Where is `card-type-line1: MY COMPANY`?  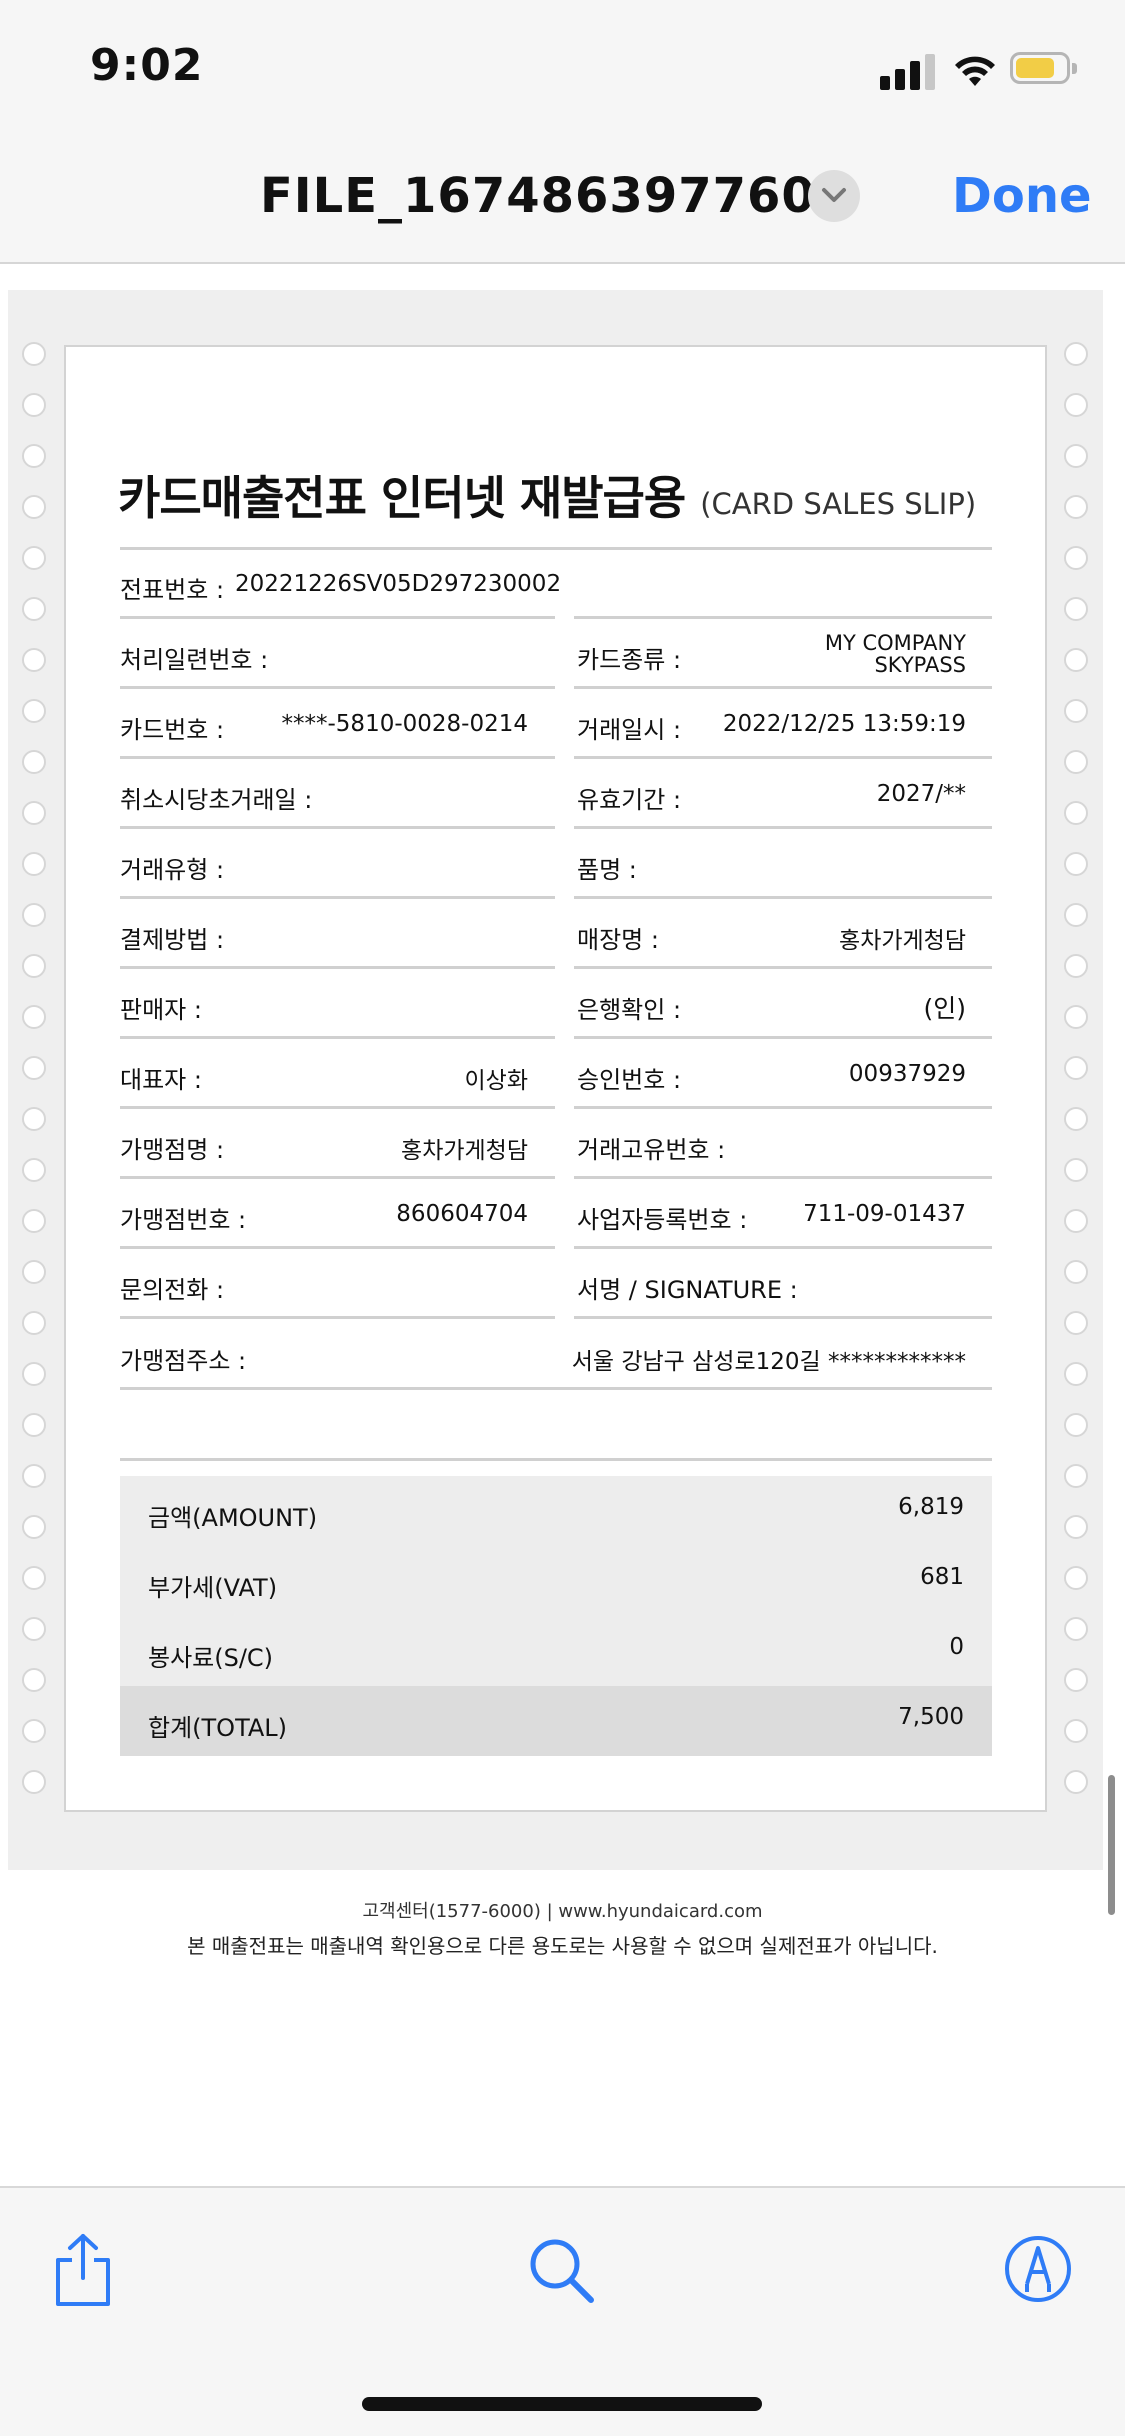
card-type-line1: MY COMPANY is located at coordinates (895, 643).